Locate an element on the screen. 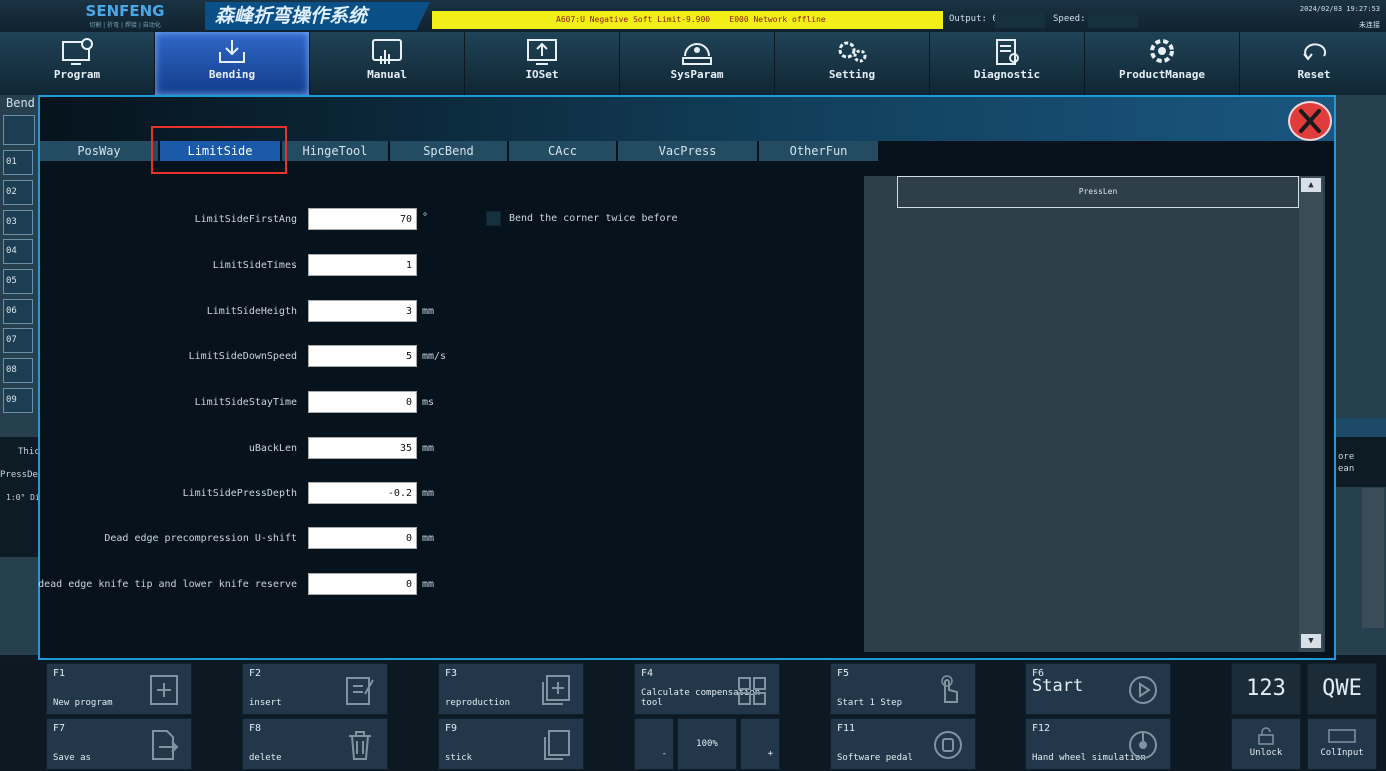  param-unit-ushift: mm is located at coordinates (428, 538).